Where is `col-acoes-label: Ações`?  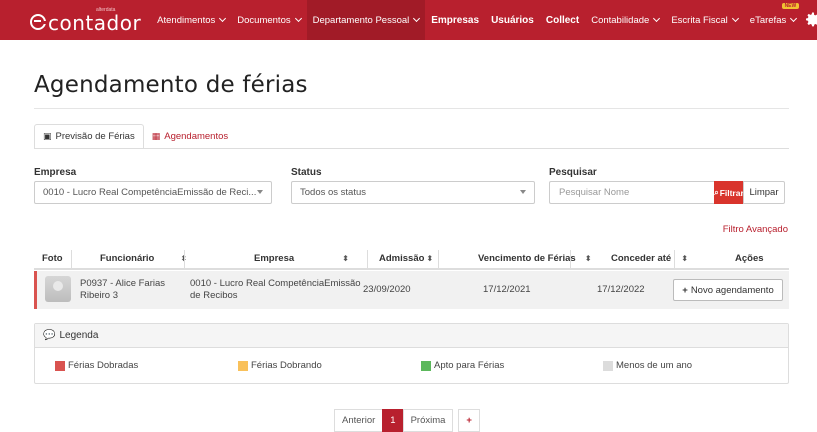 col-acoes-label: Ações is located at coordinates (749, 258).